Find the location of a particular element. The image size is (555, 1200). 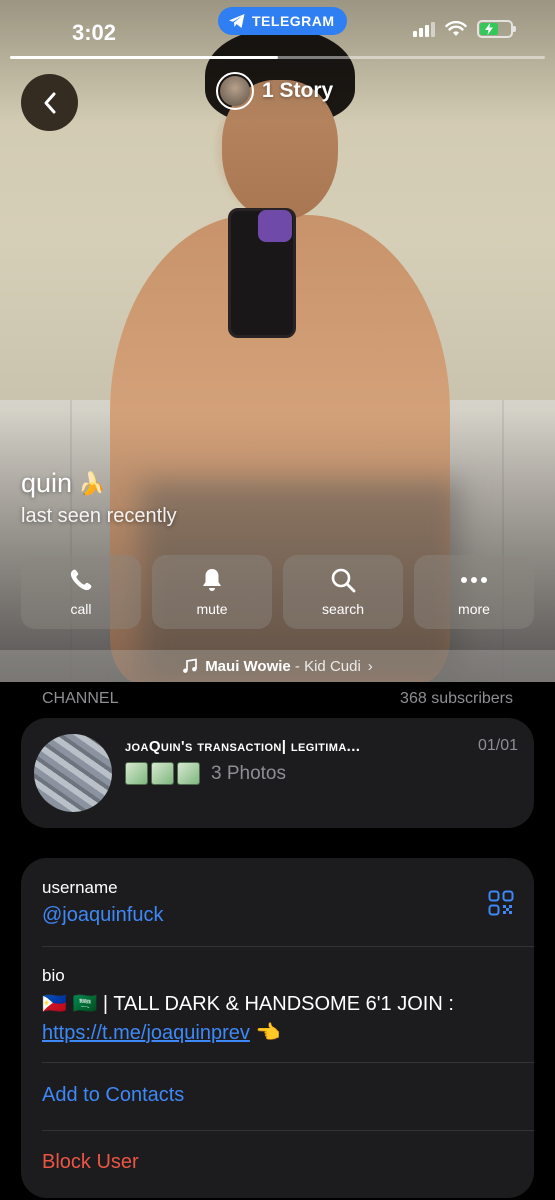

story-label: 1 Story is located at coordinates (298, 90).